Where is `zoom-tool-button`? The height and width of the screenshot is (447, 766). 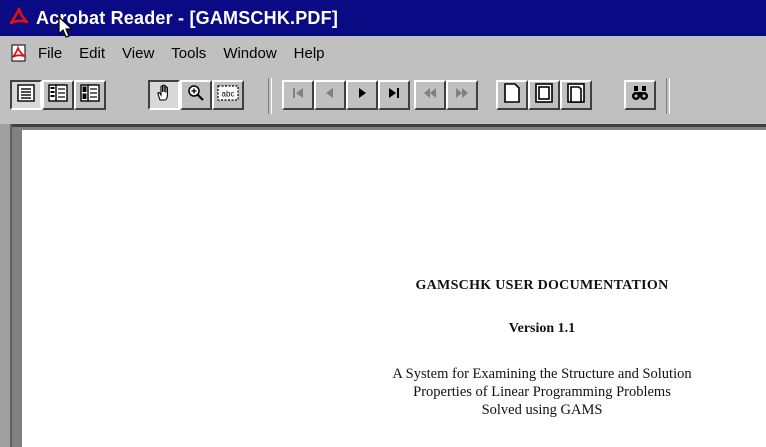
zoom-tool-button is located at coordinates (196, 95).